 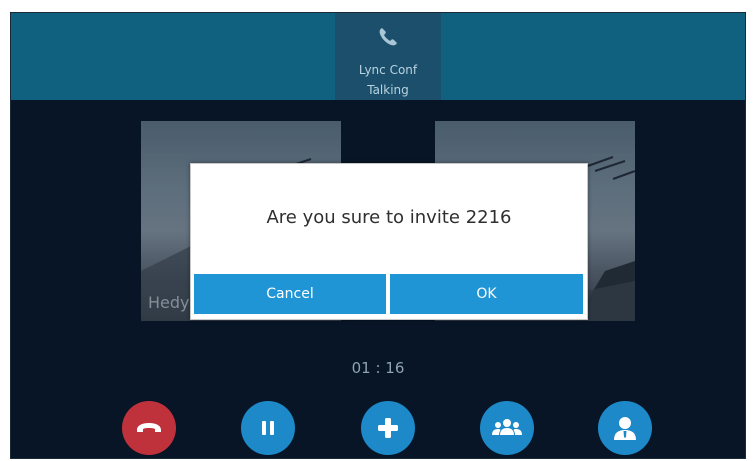 I want to click on add-participant-button, so click(x=388, y=428).